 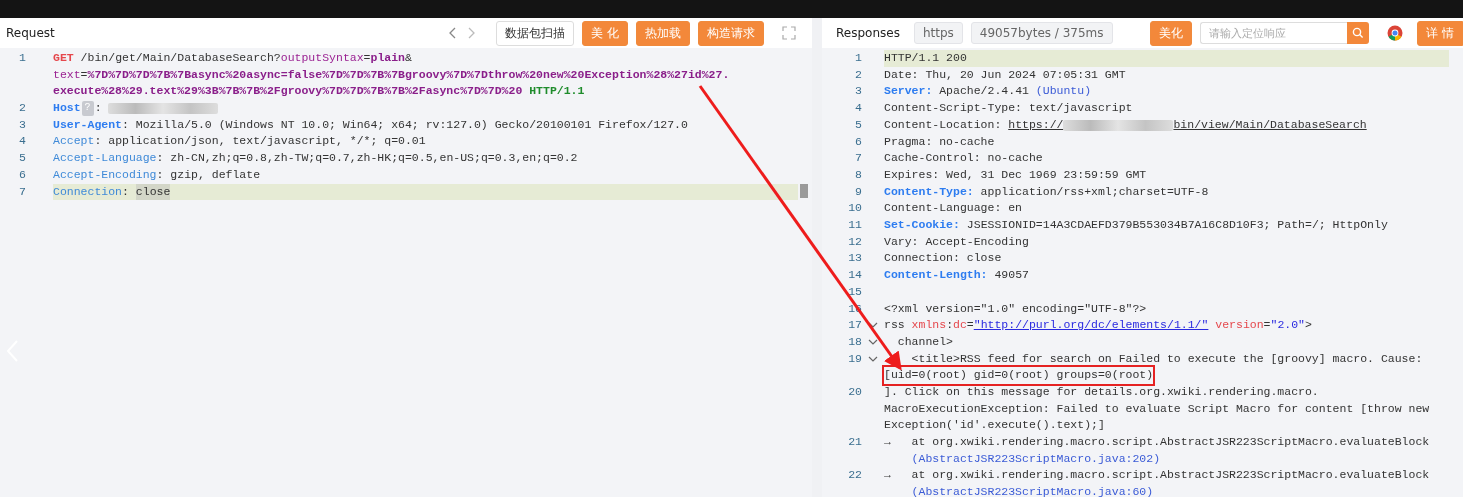 What do you see at coordinates (1091, 325) in the screenshot?
I see `code-token: "http://purl.org/dc/elements/1.1/"` at bounding box center [1091, 325].